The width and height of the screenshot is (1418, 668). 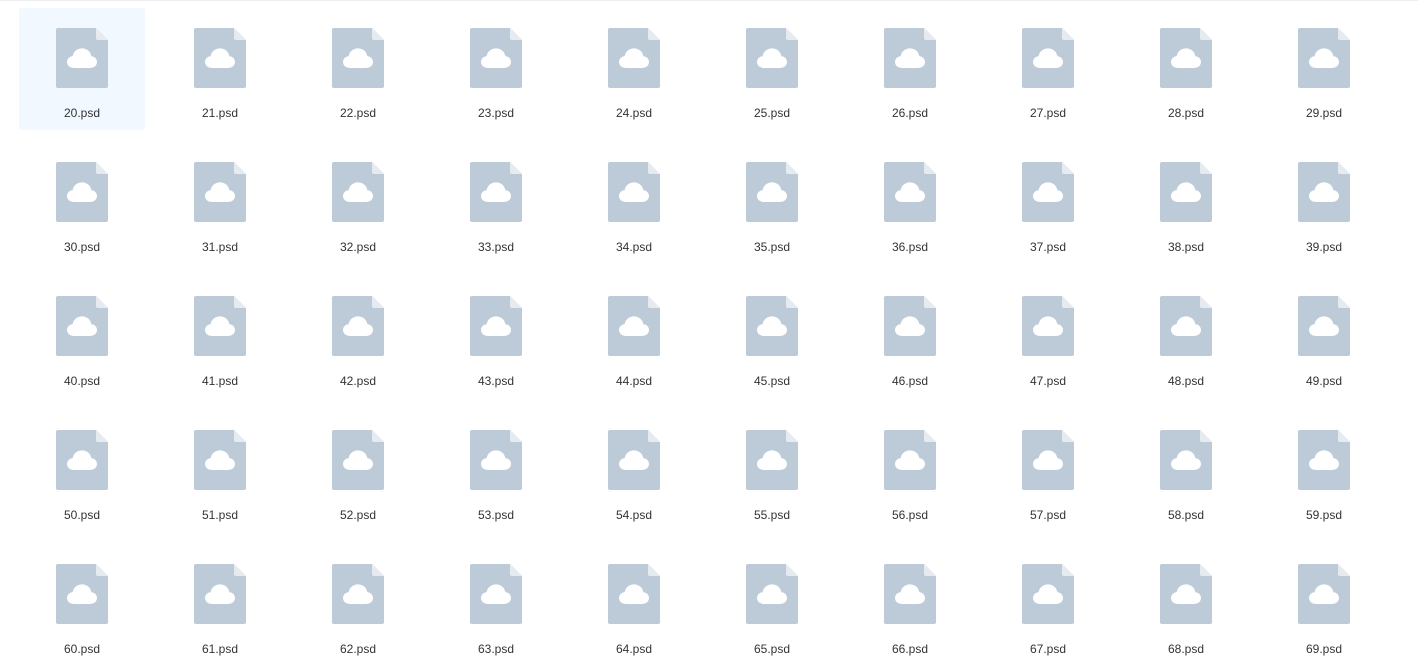 I want to click on file-name: 54.psd, so click(x=634, y=515).